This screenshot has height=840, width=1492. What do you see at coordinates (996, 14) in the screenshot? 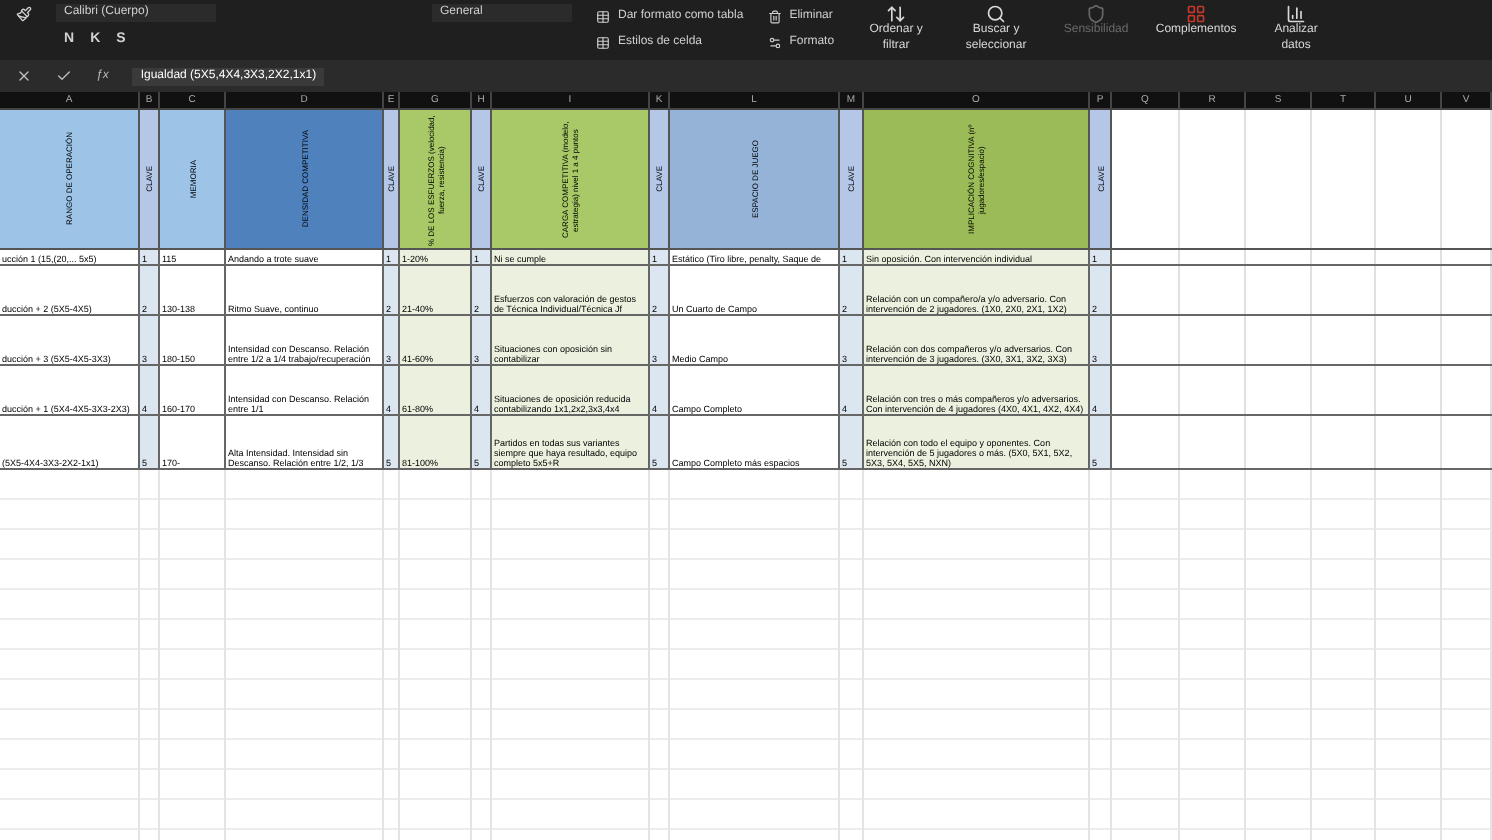
I see `search-icon` at bounding box center [996, 14].